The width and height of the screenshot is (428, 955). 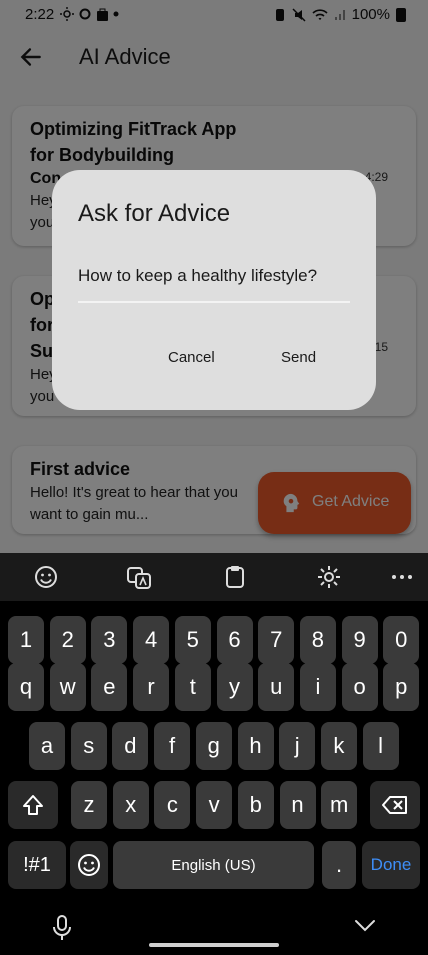 I want to click on key-x: x, so click(x=130, y=805).